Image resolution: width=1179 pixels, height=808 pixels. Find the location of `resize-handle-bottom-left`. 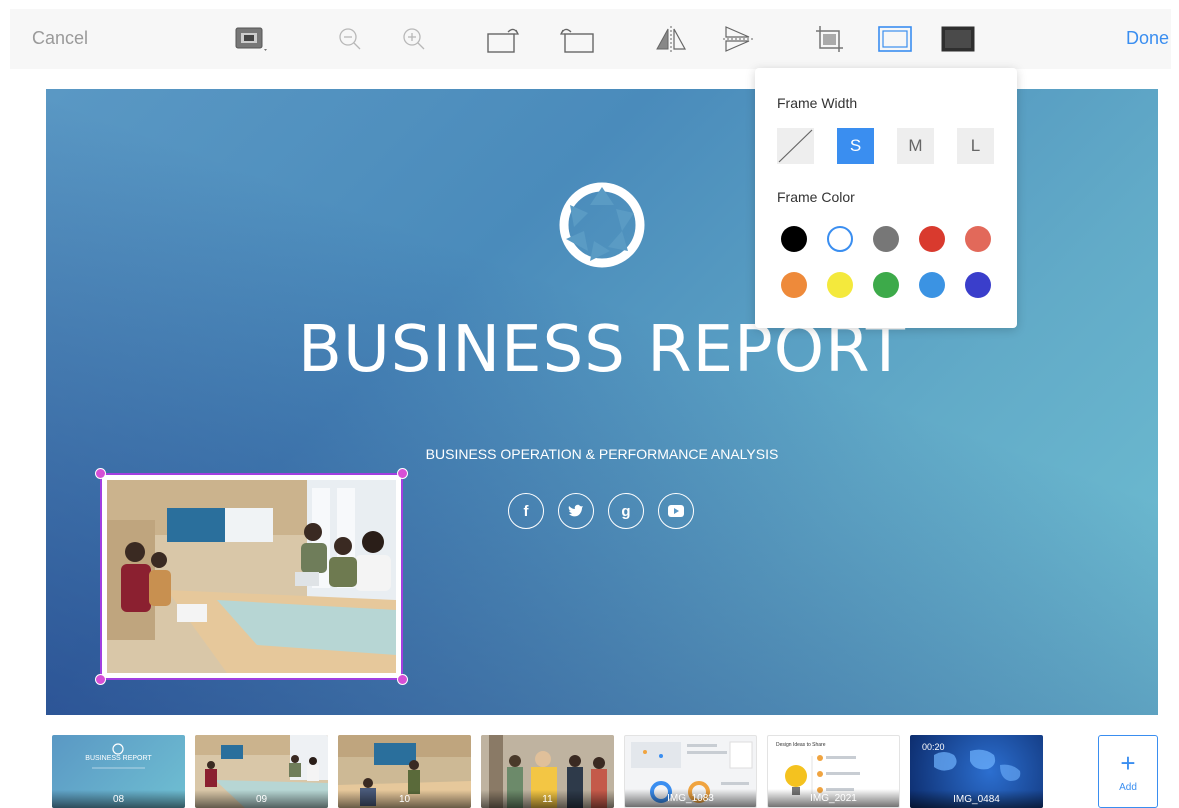

resize-handle-bottom-left is located at coordinates (100, 679).